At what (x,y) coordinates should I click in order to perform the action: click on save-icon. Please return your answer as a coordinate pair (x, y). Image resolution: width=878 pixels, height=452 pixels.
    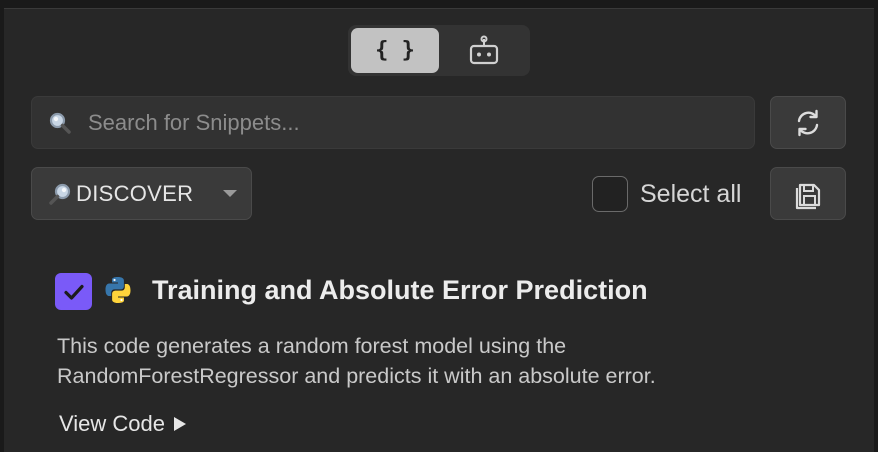
    Looking at the image, I should click on (808, 196).